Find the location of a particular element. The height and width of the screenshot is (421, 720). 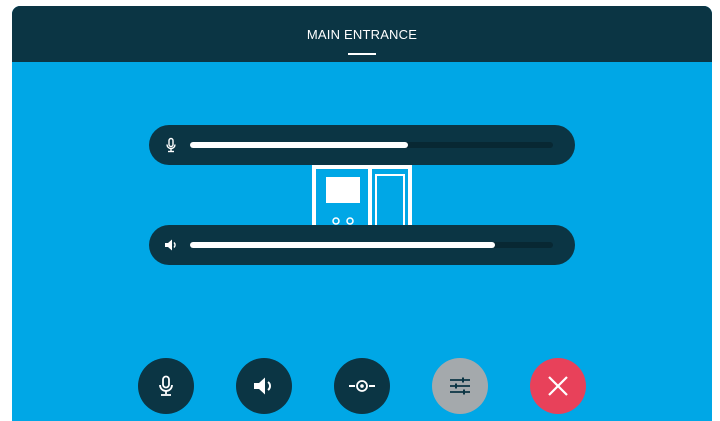

speaker-button is located at coordinates (264, 386).